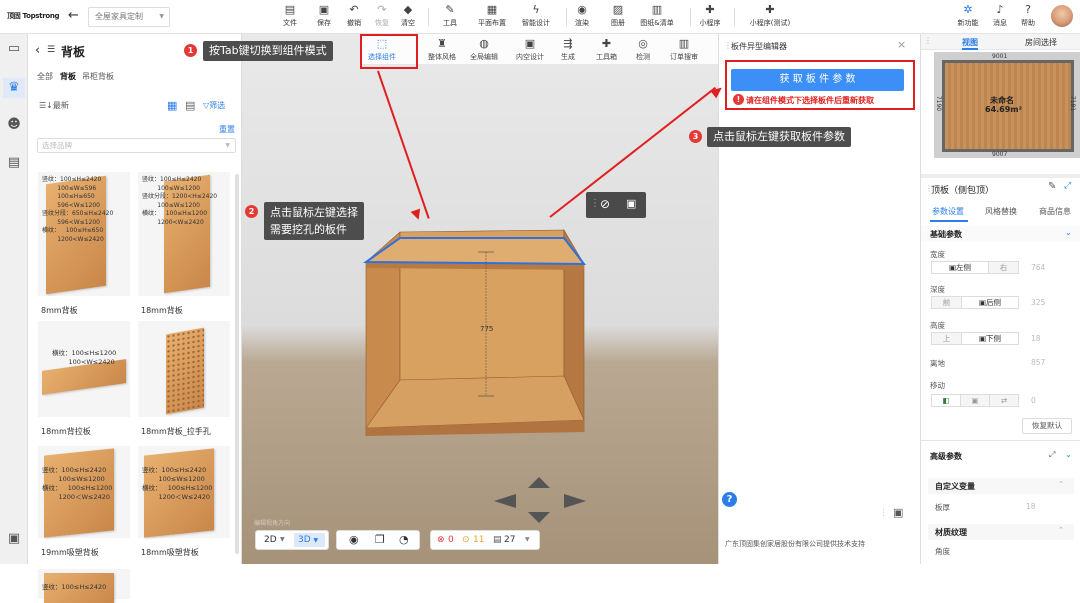  What do you see at coordinates (960, 267) in the screenshot?
I see `width-left-option: ▣左侧` at bounding box center [960, 267].